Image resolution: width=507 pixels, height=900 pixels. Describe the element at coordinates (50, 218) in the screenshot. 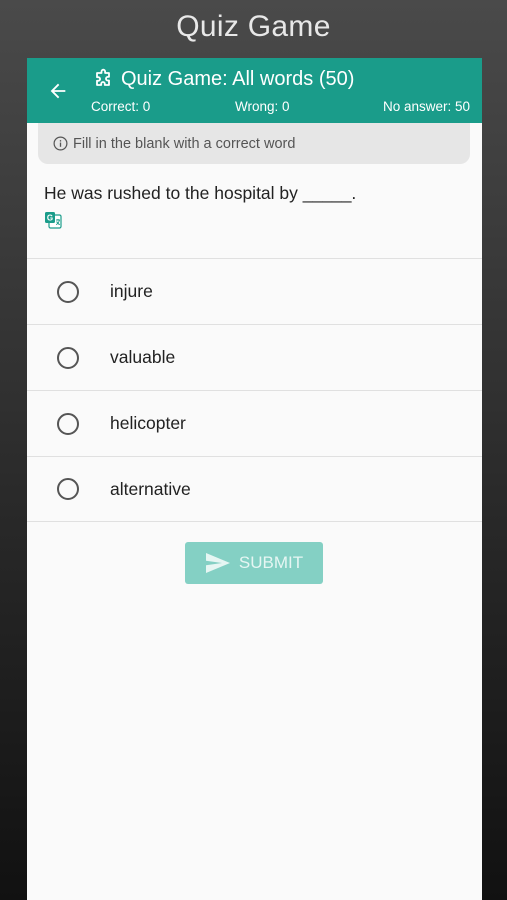

I see `svg-text: G` at that location.